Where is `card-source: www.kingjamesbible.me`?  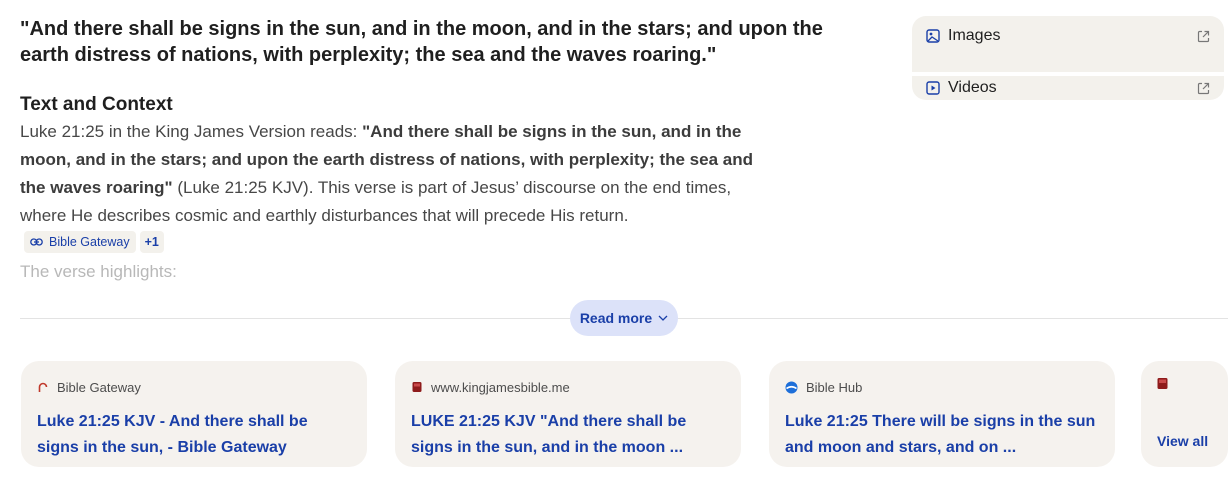 card-source: www.kingjamesbible.me is located at coordinates (568, 387).